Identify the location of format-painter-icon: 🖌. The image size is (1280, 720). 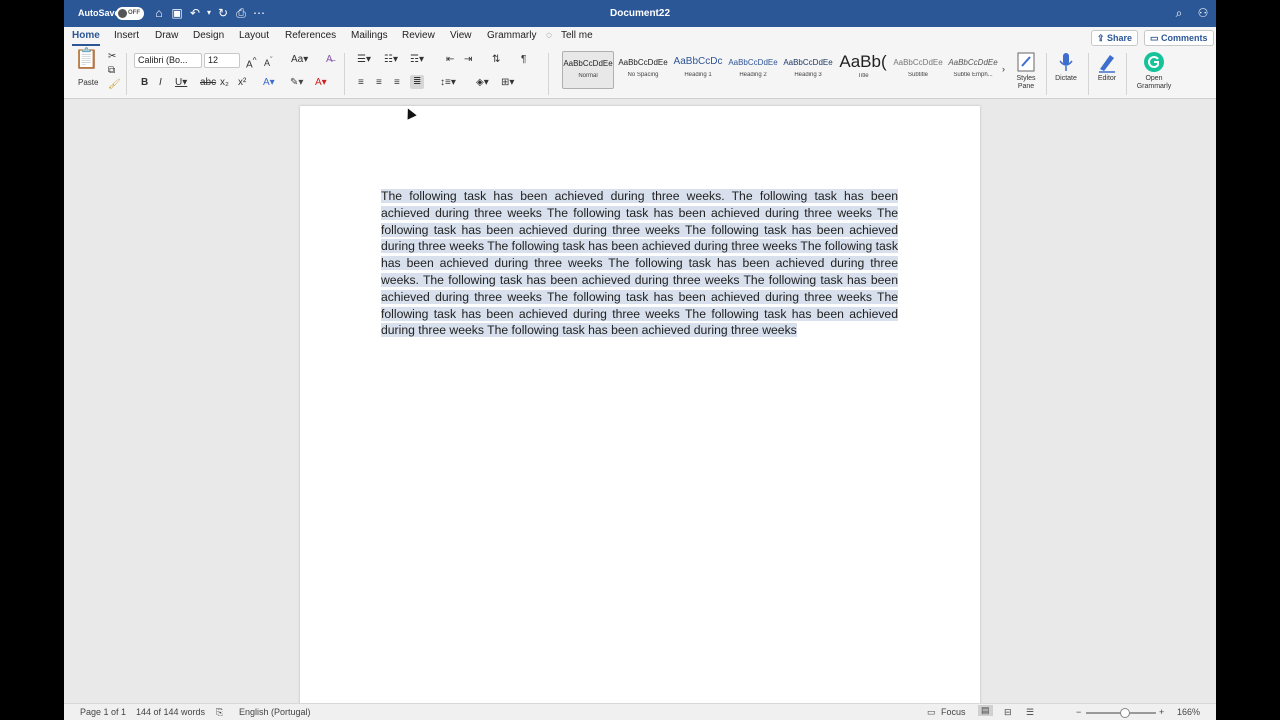
(114, 85).